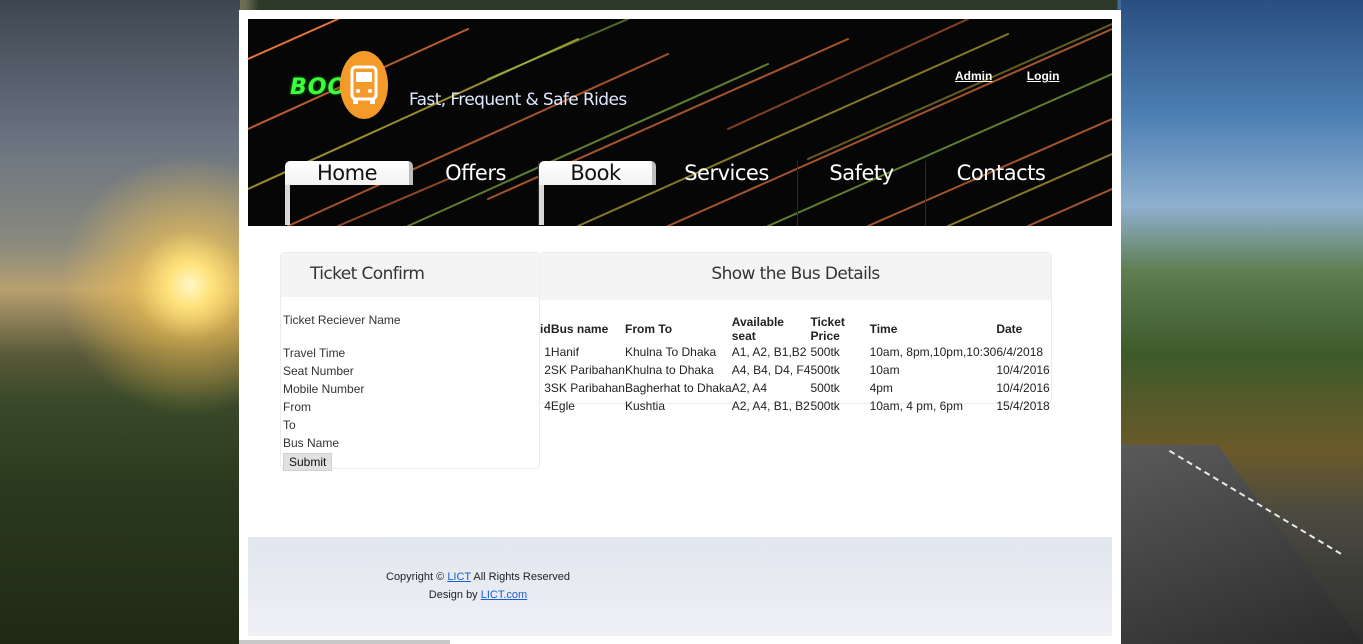 This screenshot has height=644, width=1363. I want to click on nav-contacts: Contacts, so click(1001, 193).